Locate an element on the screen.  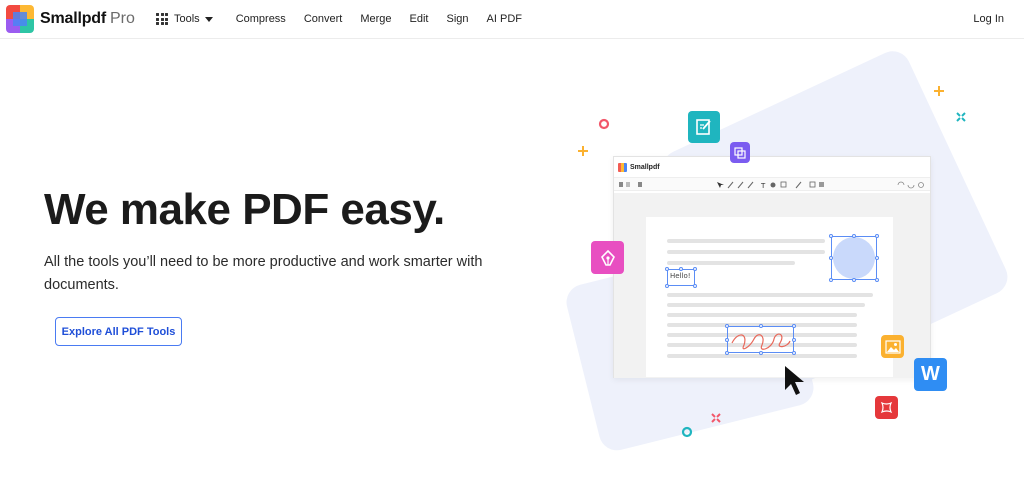
editor-toolbar: T is located at coordinates (772, 184).